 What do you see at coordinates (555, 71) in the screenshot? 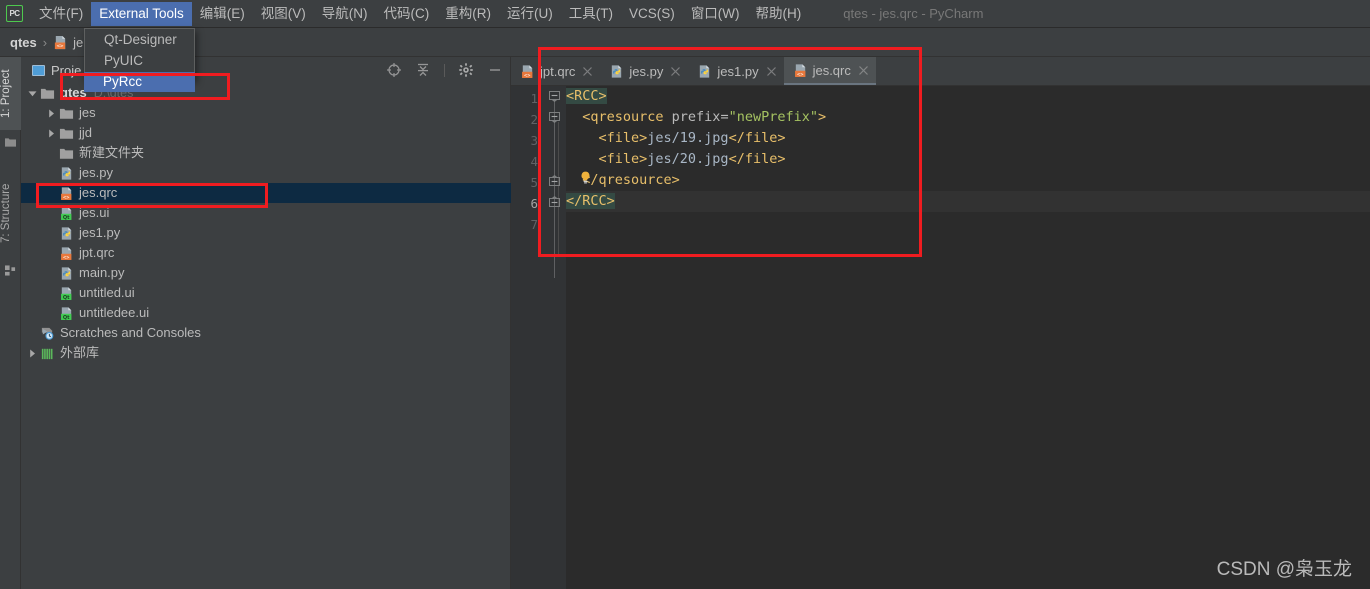
I see `editor-tab-jpt-qrc: <> jpt.qrc` at bounding box center [555, 71].